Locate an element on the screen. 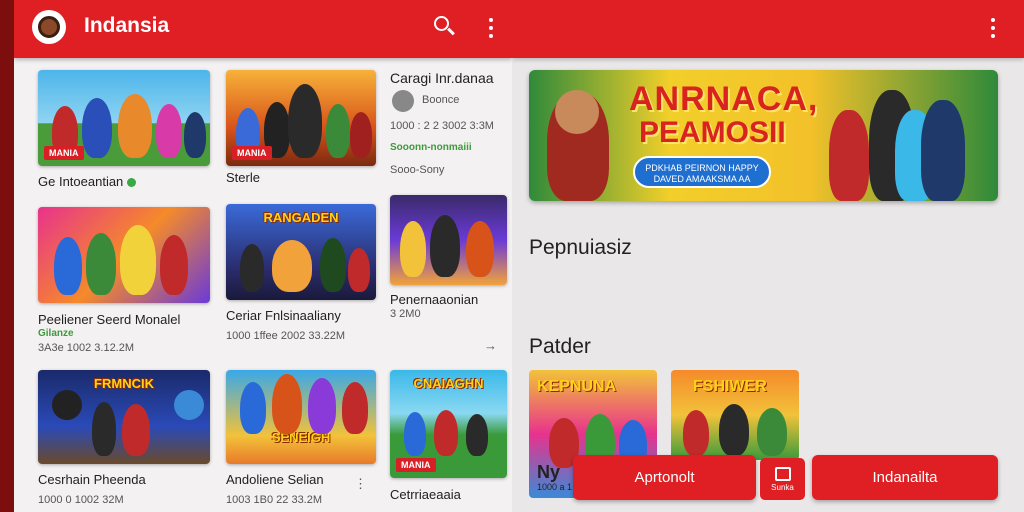 This screenshot has width=1024, height=512. shortcut-button: Sunka is located at coordinates (782, 479).